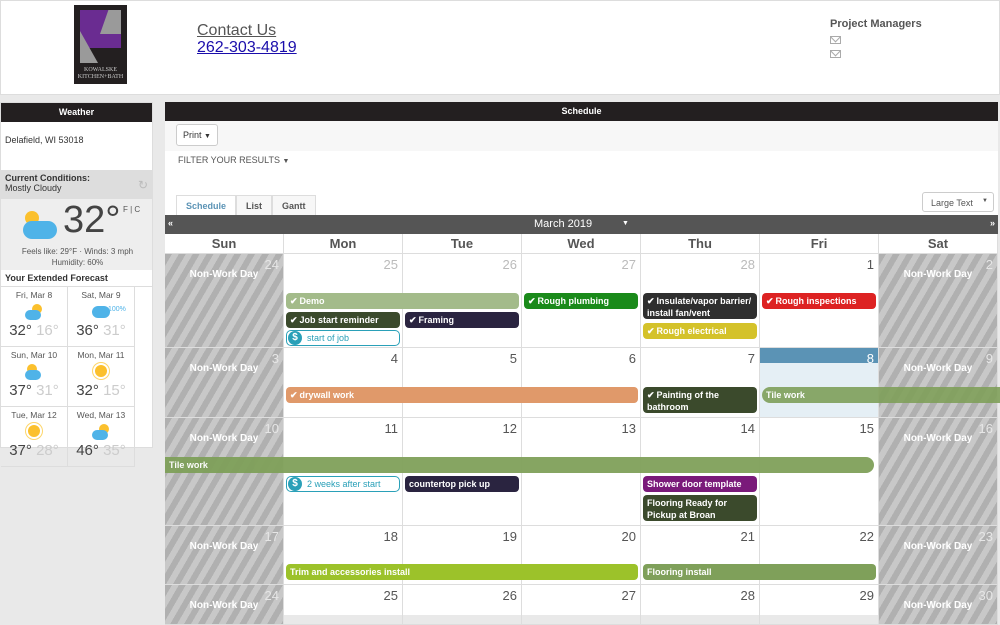  What do you see at coordinates (462, 320) in the screenshot?
I see `event-framing: ✔ Framing` at bounding box center [462, 320].